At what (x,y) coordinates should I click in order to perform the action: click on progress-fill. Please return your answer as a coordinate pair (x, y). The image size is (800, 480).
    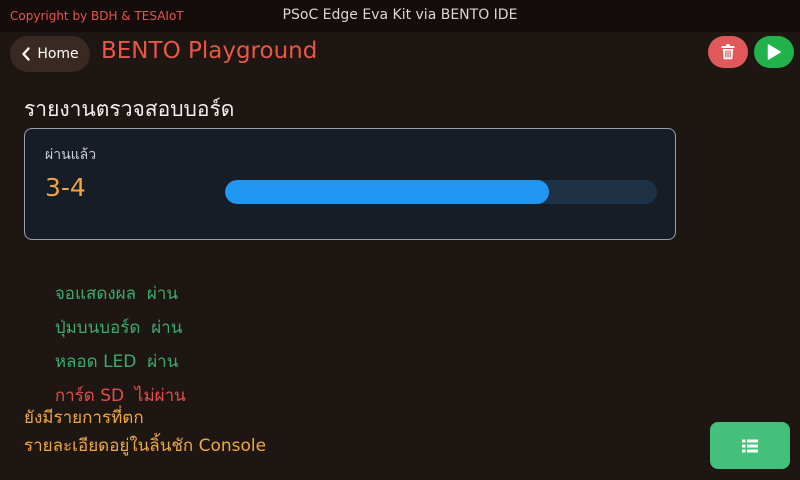
    Looking at the image, I should click on (387, 192).